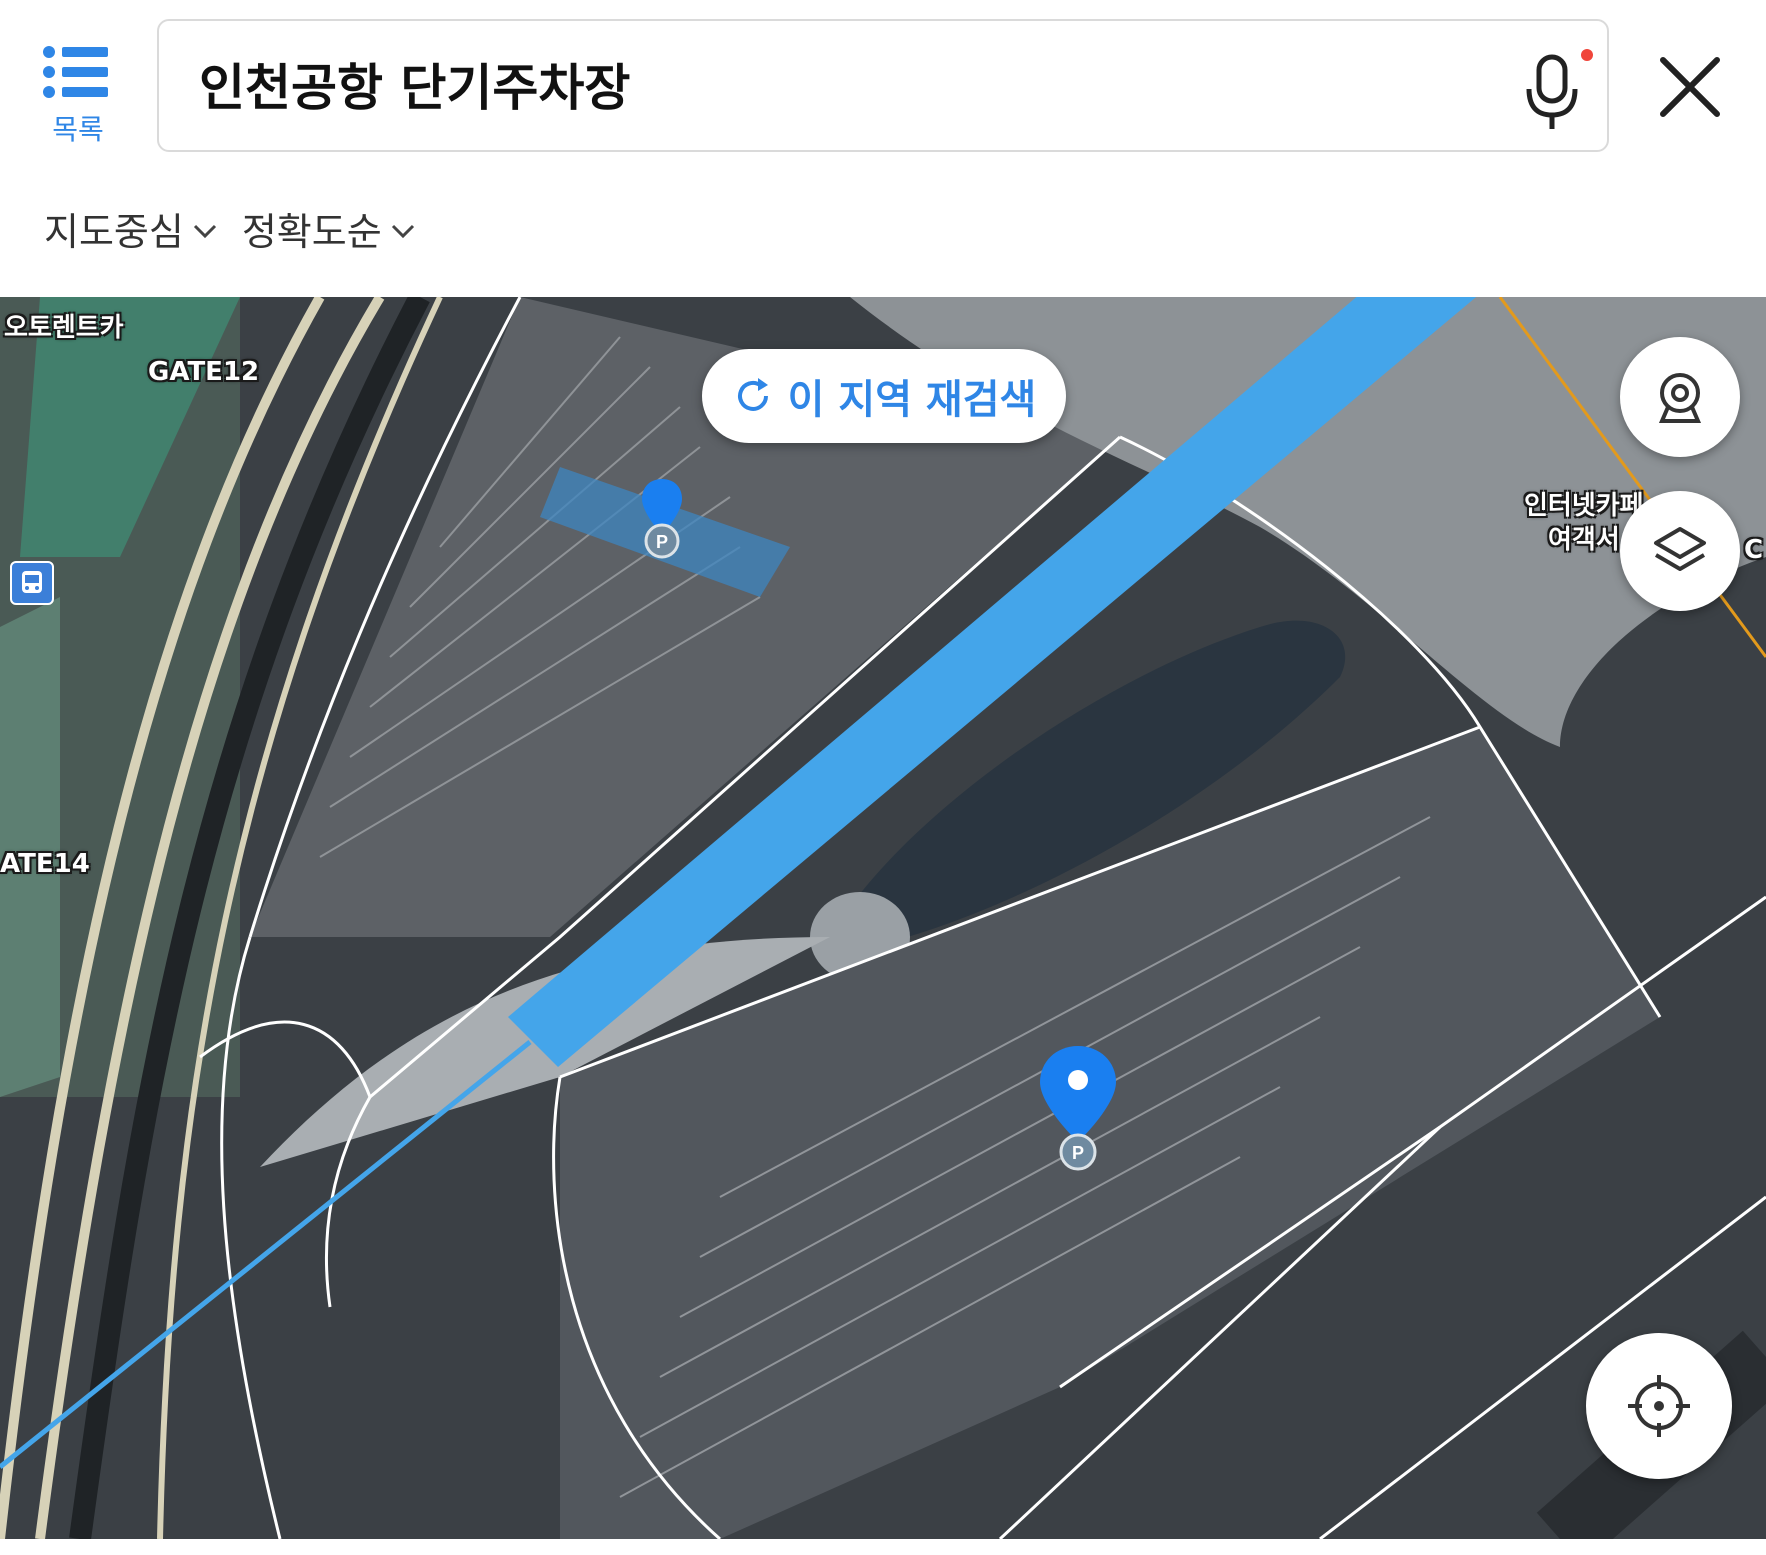 This screenshot has height=1555, width=1766. Describe the element at coordinates (230, 228) in the screenshot. I see `filter-bar: 지도중심 정확도순` at that location.